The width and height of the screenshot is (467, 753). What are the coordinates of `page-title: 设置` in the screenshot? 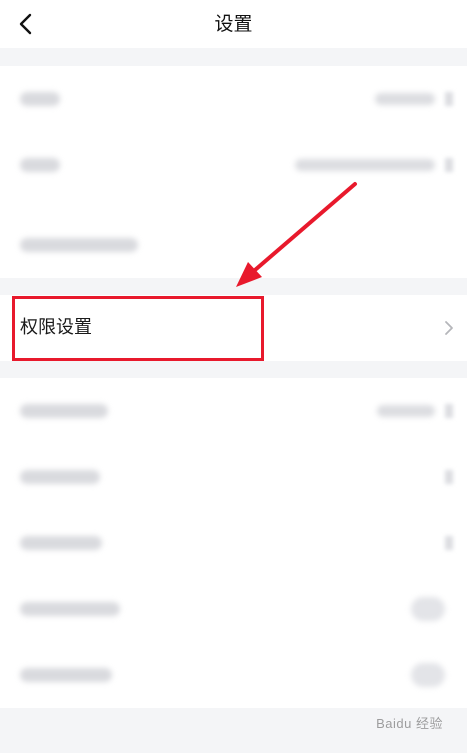 It's located at (233, 24).